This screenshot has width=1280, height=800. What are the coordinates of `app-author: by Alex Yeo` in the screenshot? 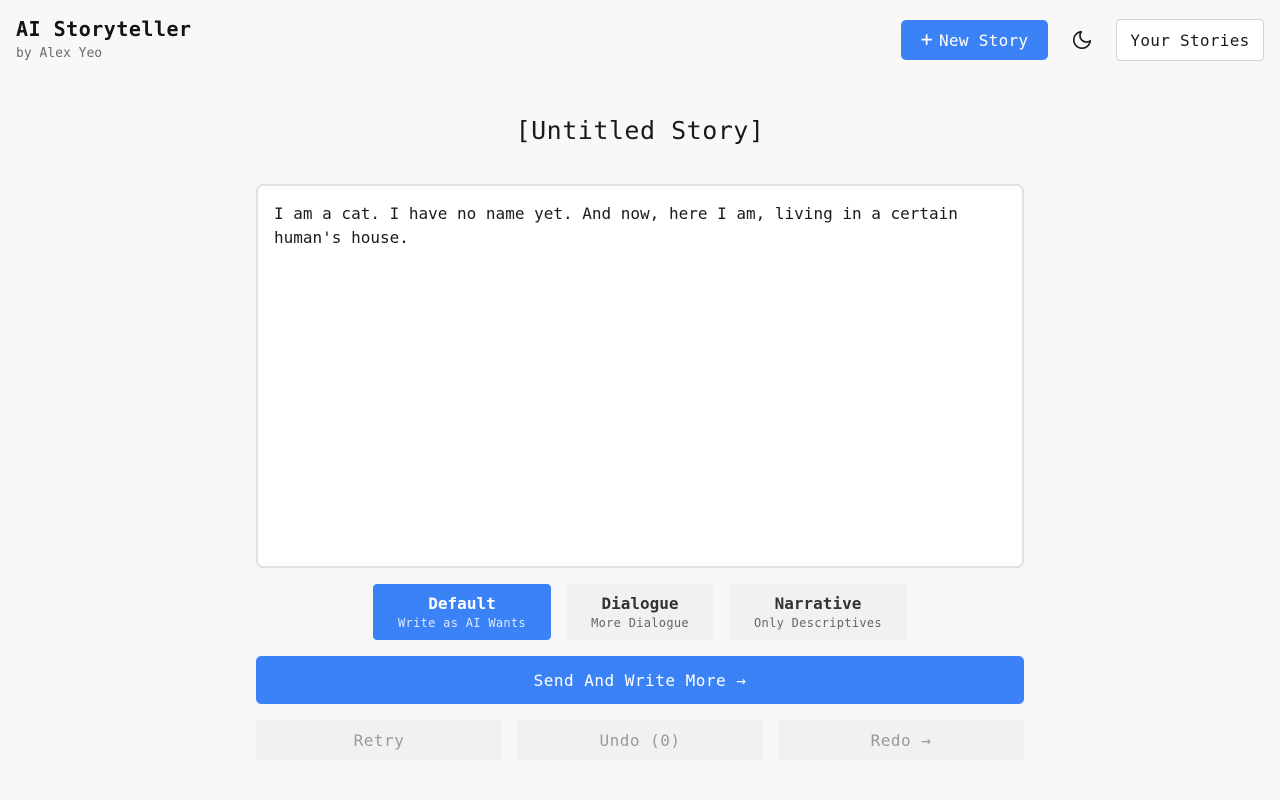 It's located at (59, 53).